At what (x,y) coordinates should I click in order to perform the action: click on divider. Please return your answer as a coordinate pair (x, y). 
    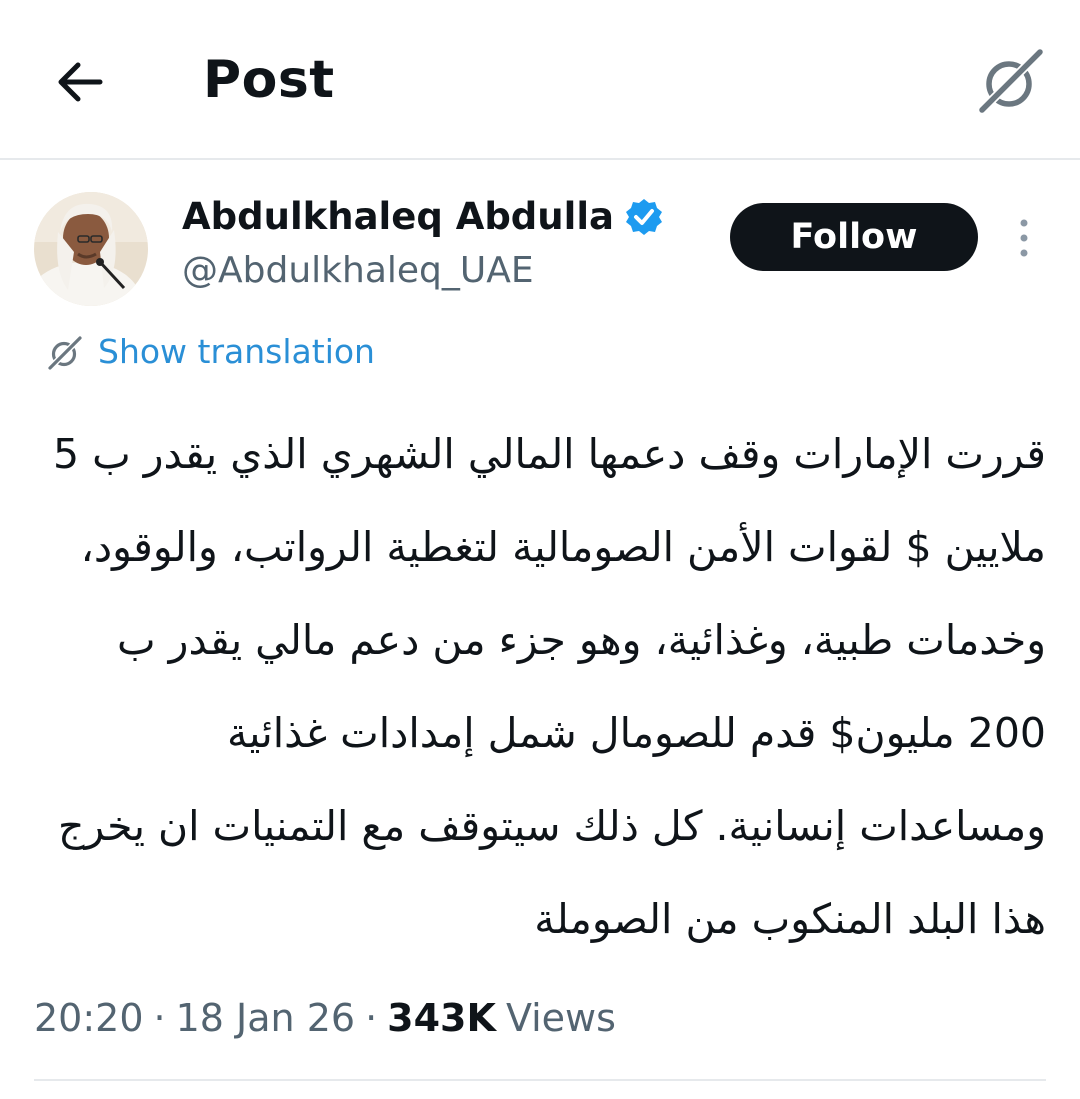
    Looking at the image, I should click on (540, 1080).